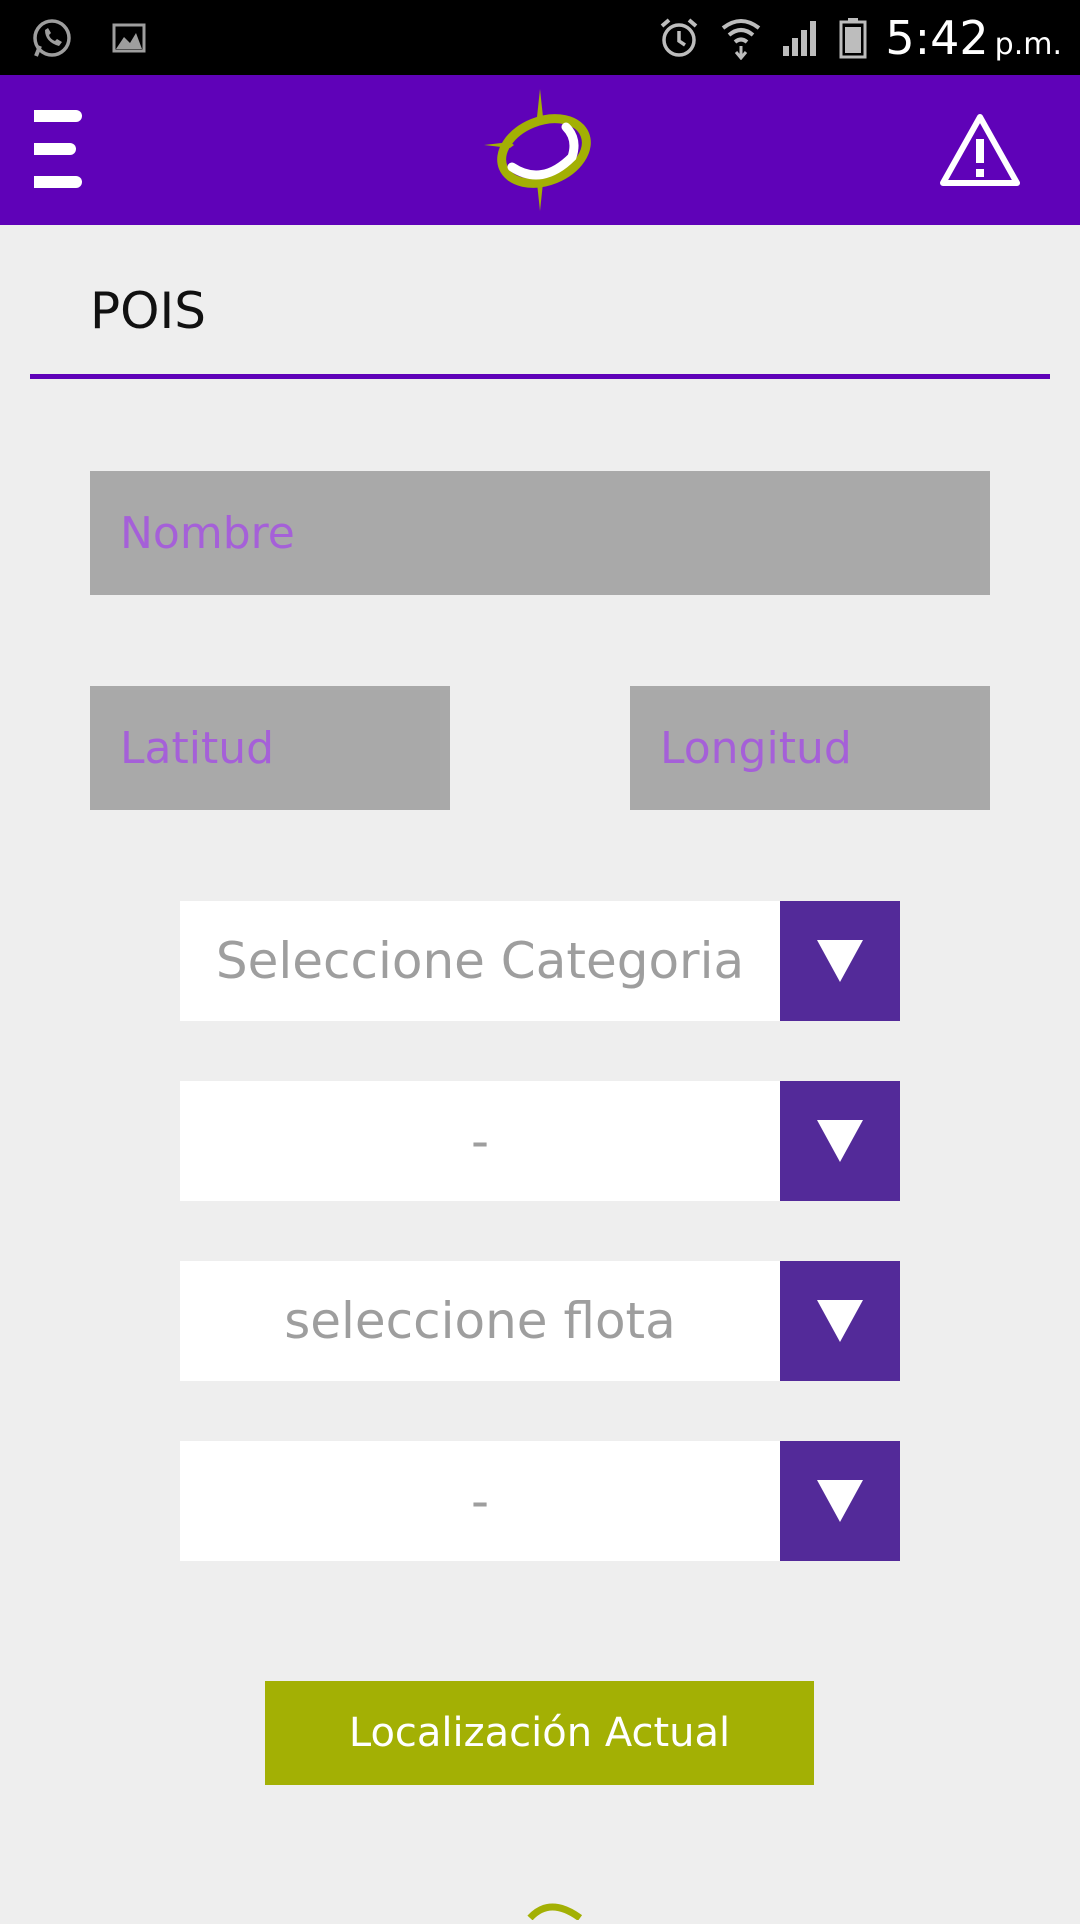 The height and width of the screenshot is (1924, 1080). Describe the element at coordinates (60, 151) in the screenshot. I see `menu-button` at that location.